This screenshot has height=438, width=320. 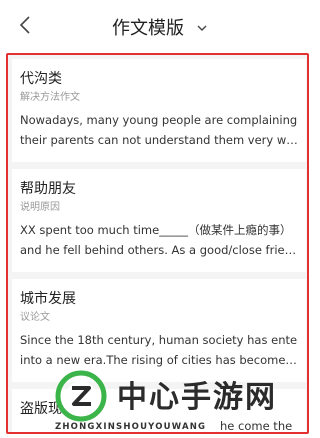 I want to click on watermark-brand: 中心手游网, so click(x=197, y=397).